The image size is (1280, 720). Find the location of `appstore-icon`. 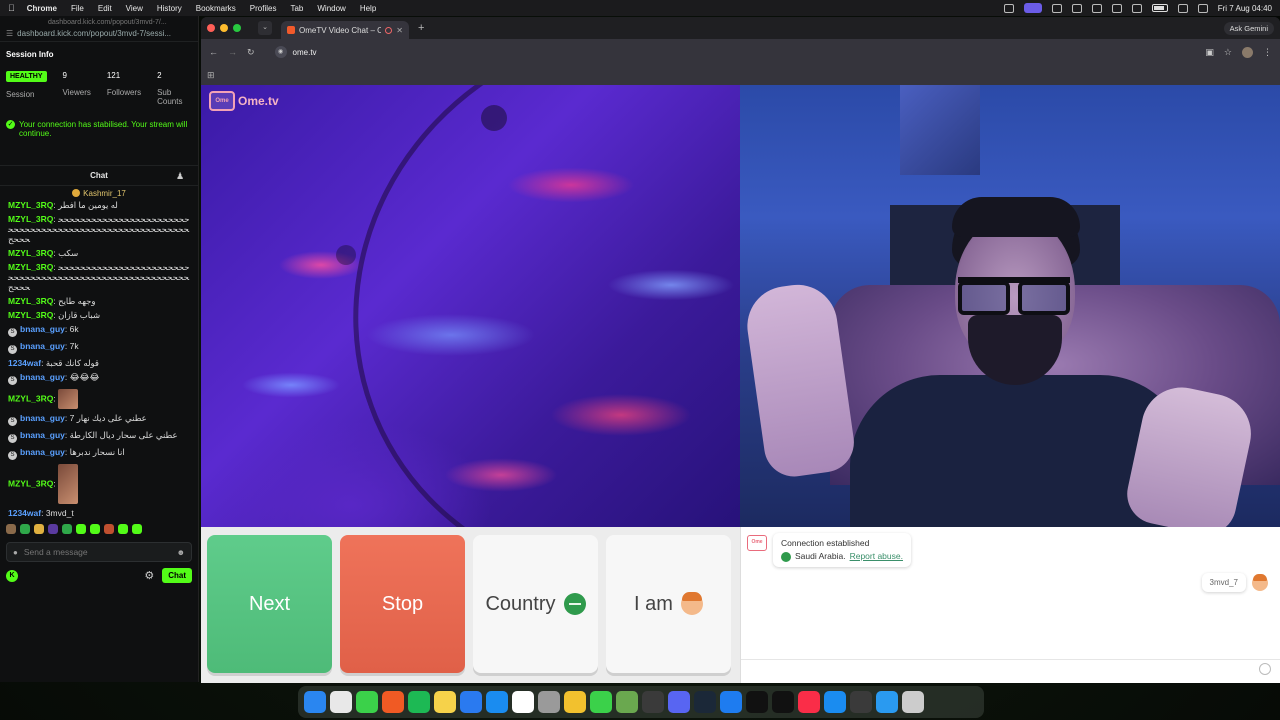

appstore-icon is located at coordinates (497, 702).